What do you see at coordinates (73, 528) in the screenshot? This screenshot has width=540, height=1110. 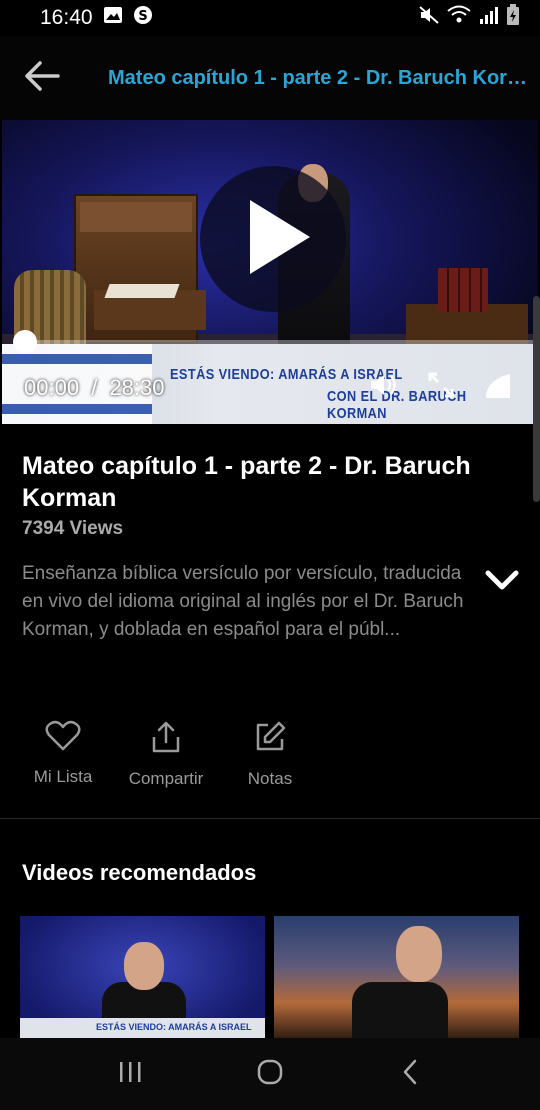 I see `view-count: 7394 Views` at bounding box center [73, 528].